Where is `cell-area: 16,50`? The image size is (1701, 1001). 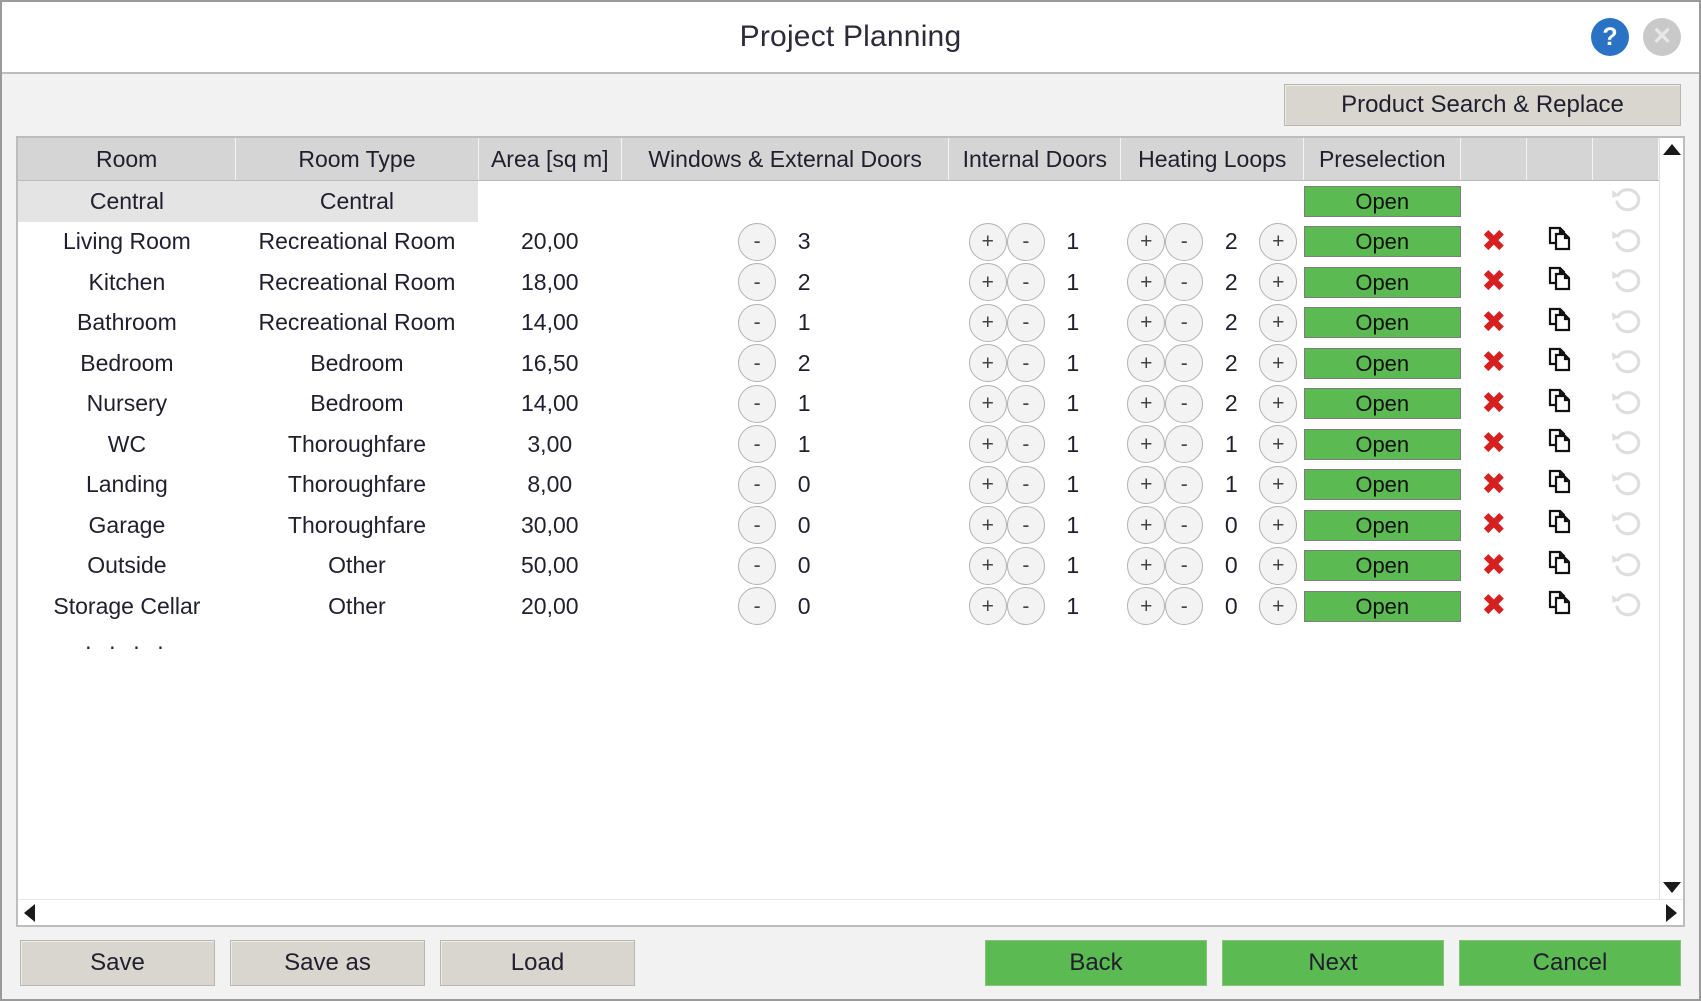
cell-area: 16,50 is located at coordinates (549, 363).